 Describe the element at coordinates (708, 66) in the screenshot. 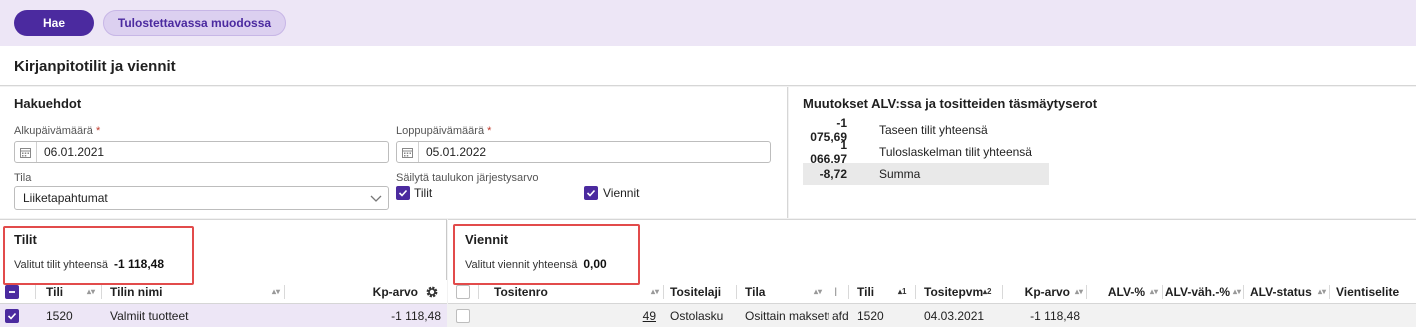

I see `page-header: Kirjanpitotilit ja viennit` at that location.